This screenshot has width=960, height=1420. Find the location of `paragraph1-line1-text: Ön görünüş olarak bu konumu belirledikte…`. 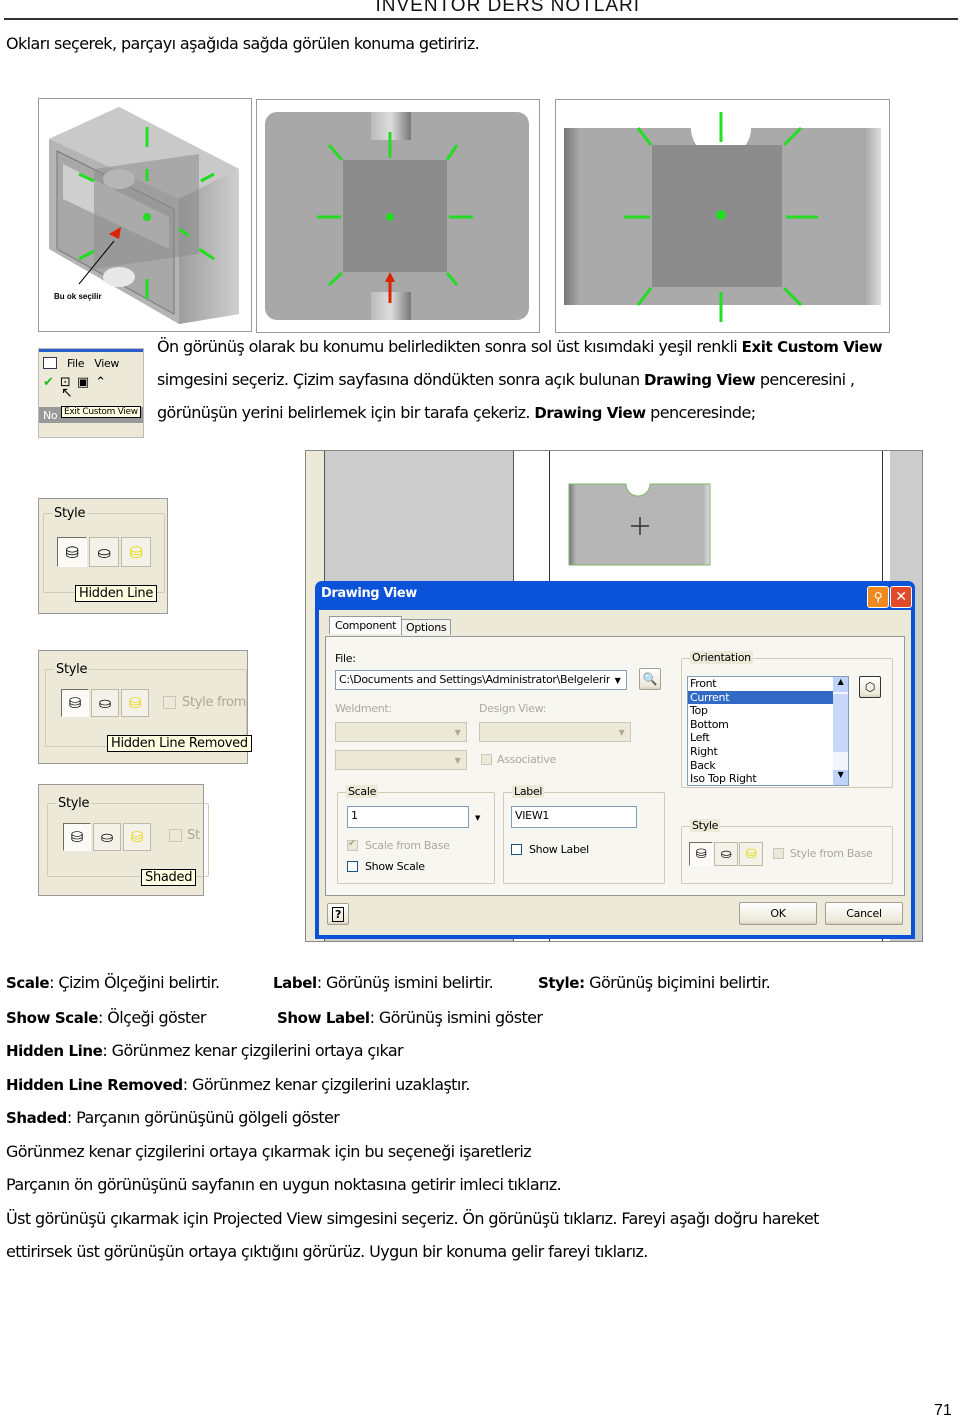

paragraph1-line1-text: Ön görünüş olarak bu konumu belirledikte… is located at coordinates (449, 346).